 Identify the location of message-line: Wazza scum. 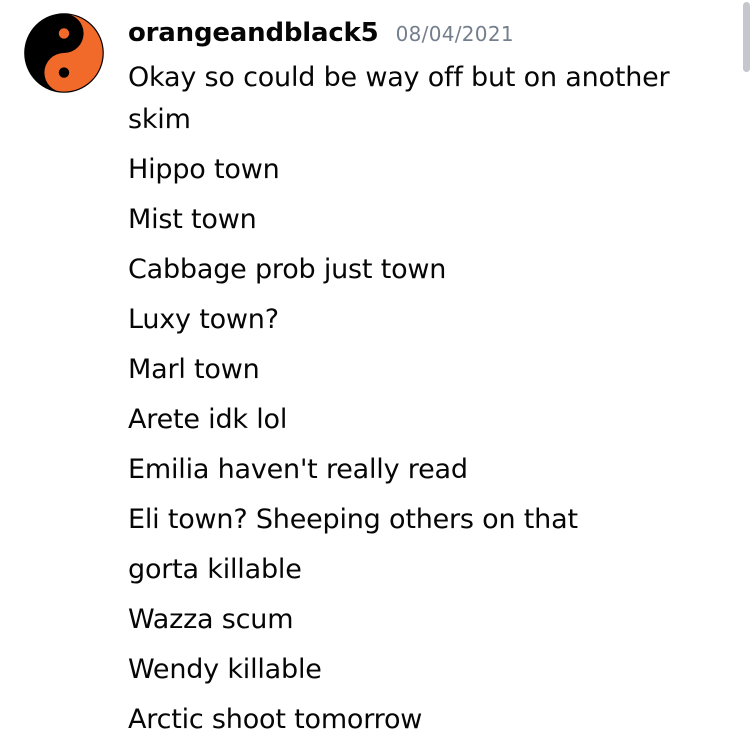
(211, 619).